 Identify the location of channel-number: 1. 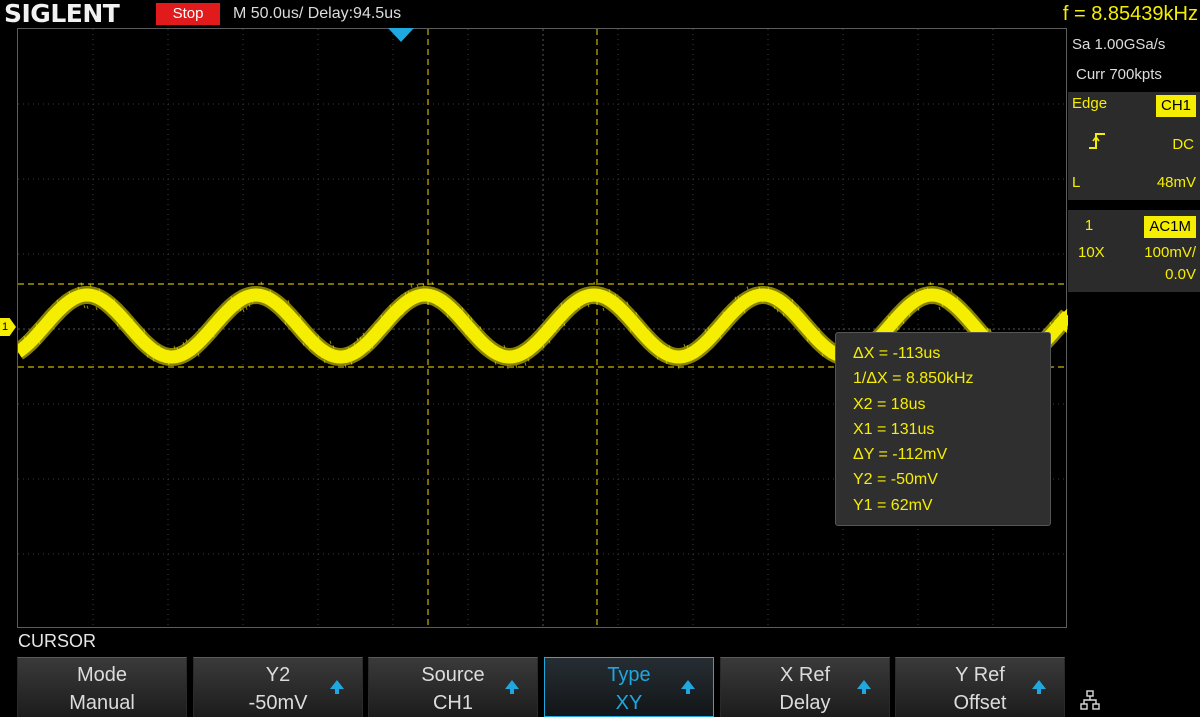
(1089, 226).